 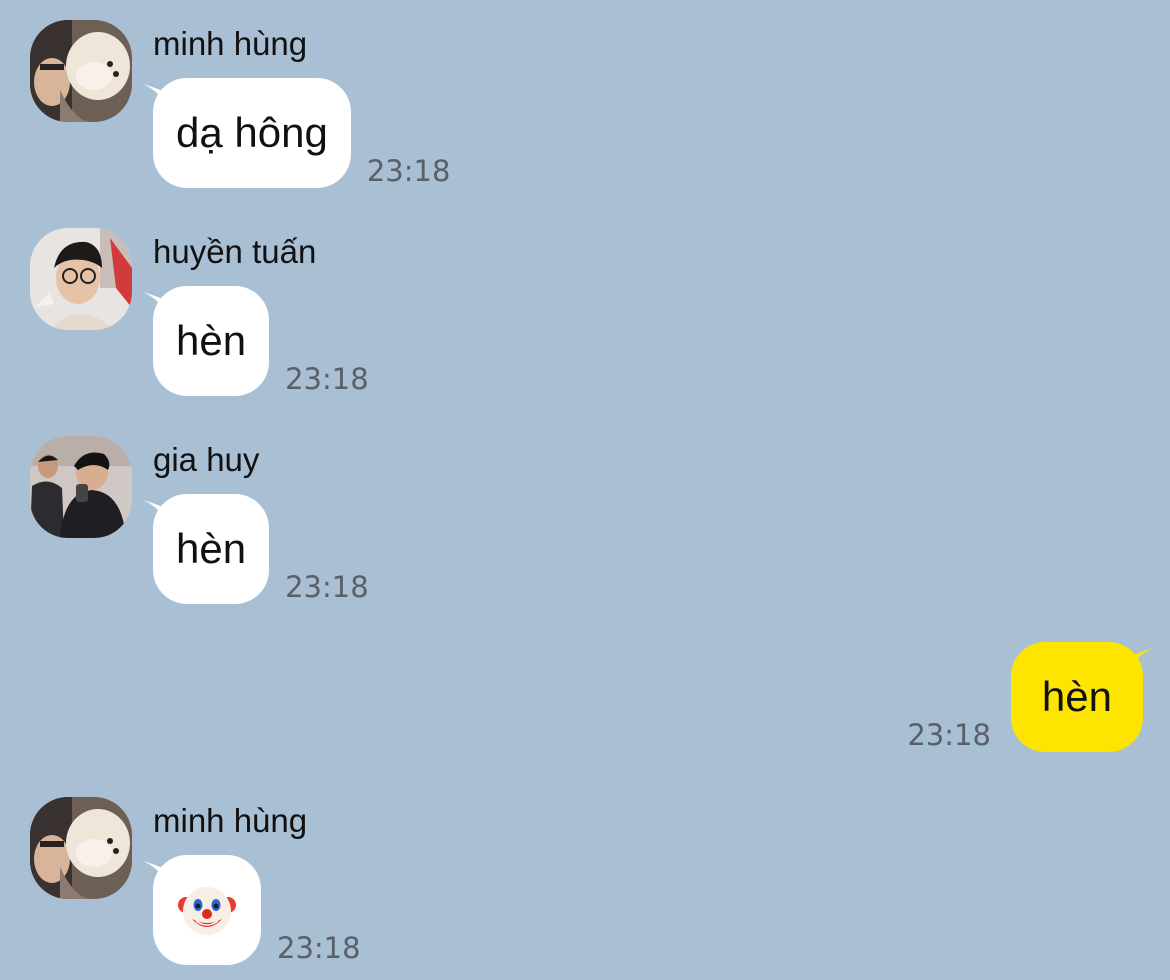 I want to click on message-bubble: dạ hông, so click(x=247, y=133).